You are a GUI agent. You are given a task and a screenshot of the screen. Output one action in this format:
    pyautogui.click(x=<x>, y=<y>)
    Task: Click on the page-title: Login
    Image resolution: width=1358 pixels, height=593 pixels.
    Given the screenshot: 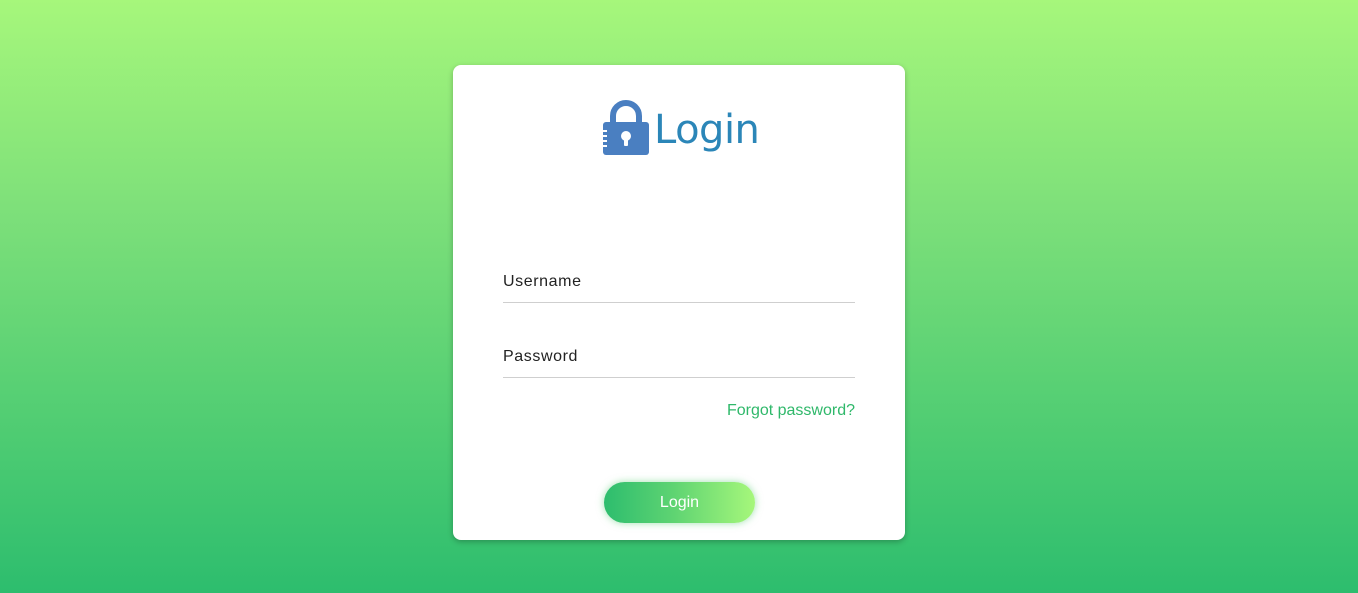 What is the action you would take?
    pyautogui.click(x=707, y=130)
    